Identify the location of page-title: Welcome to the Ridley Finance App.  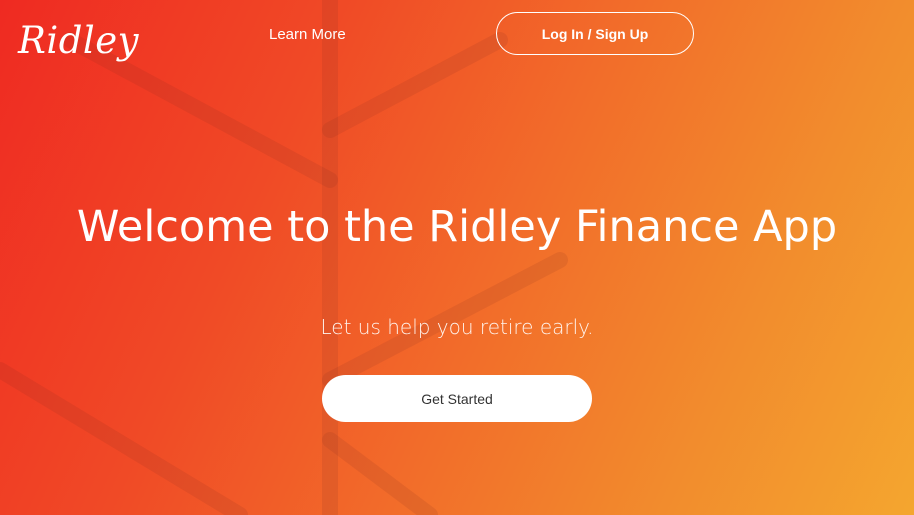
(457, 227).